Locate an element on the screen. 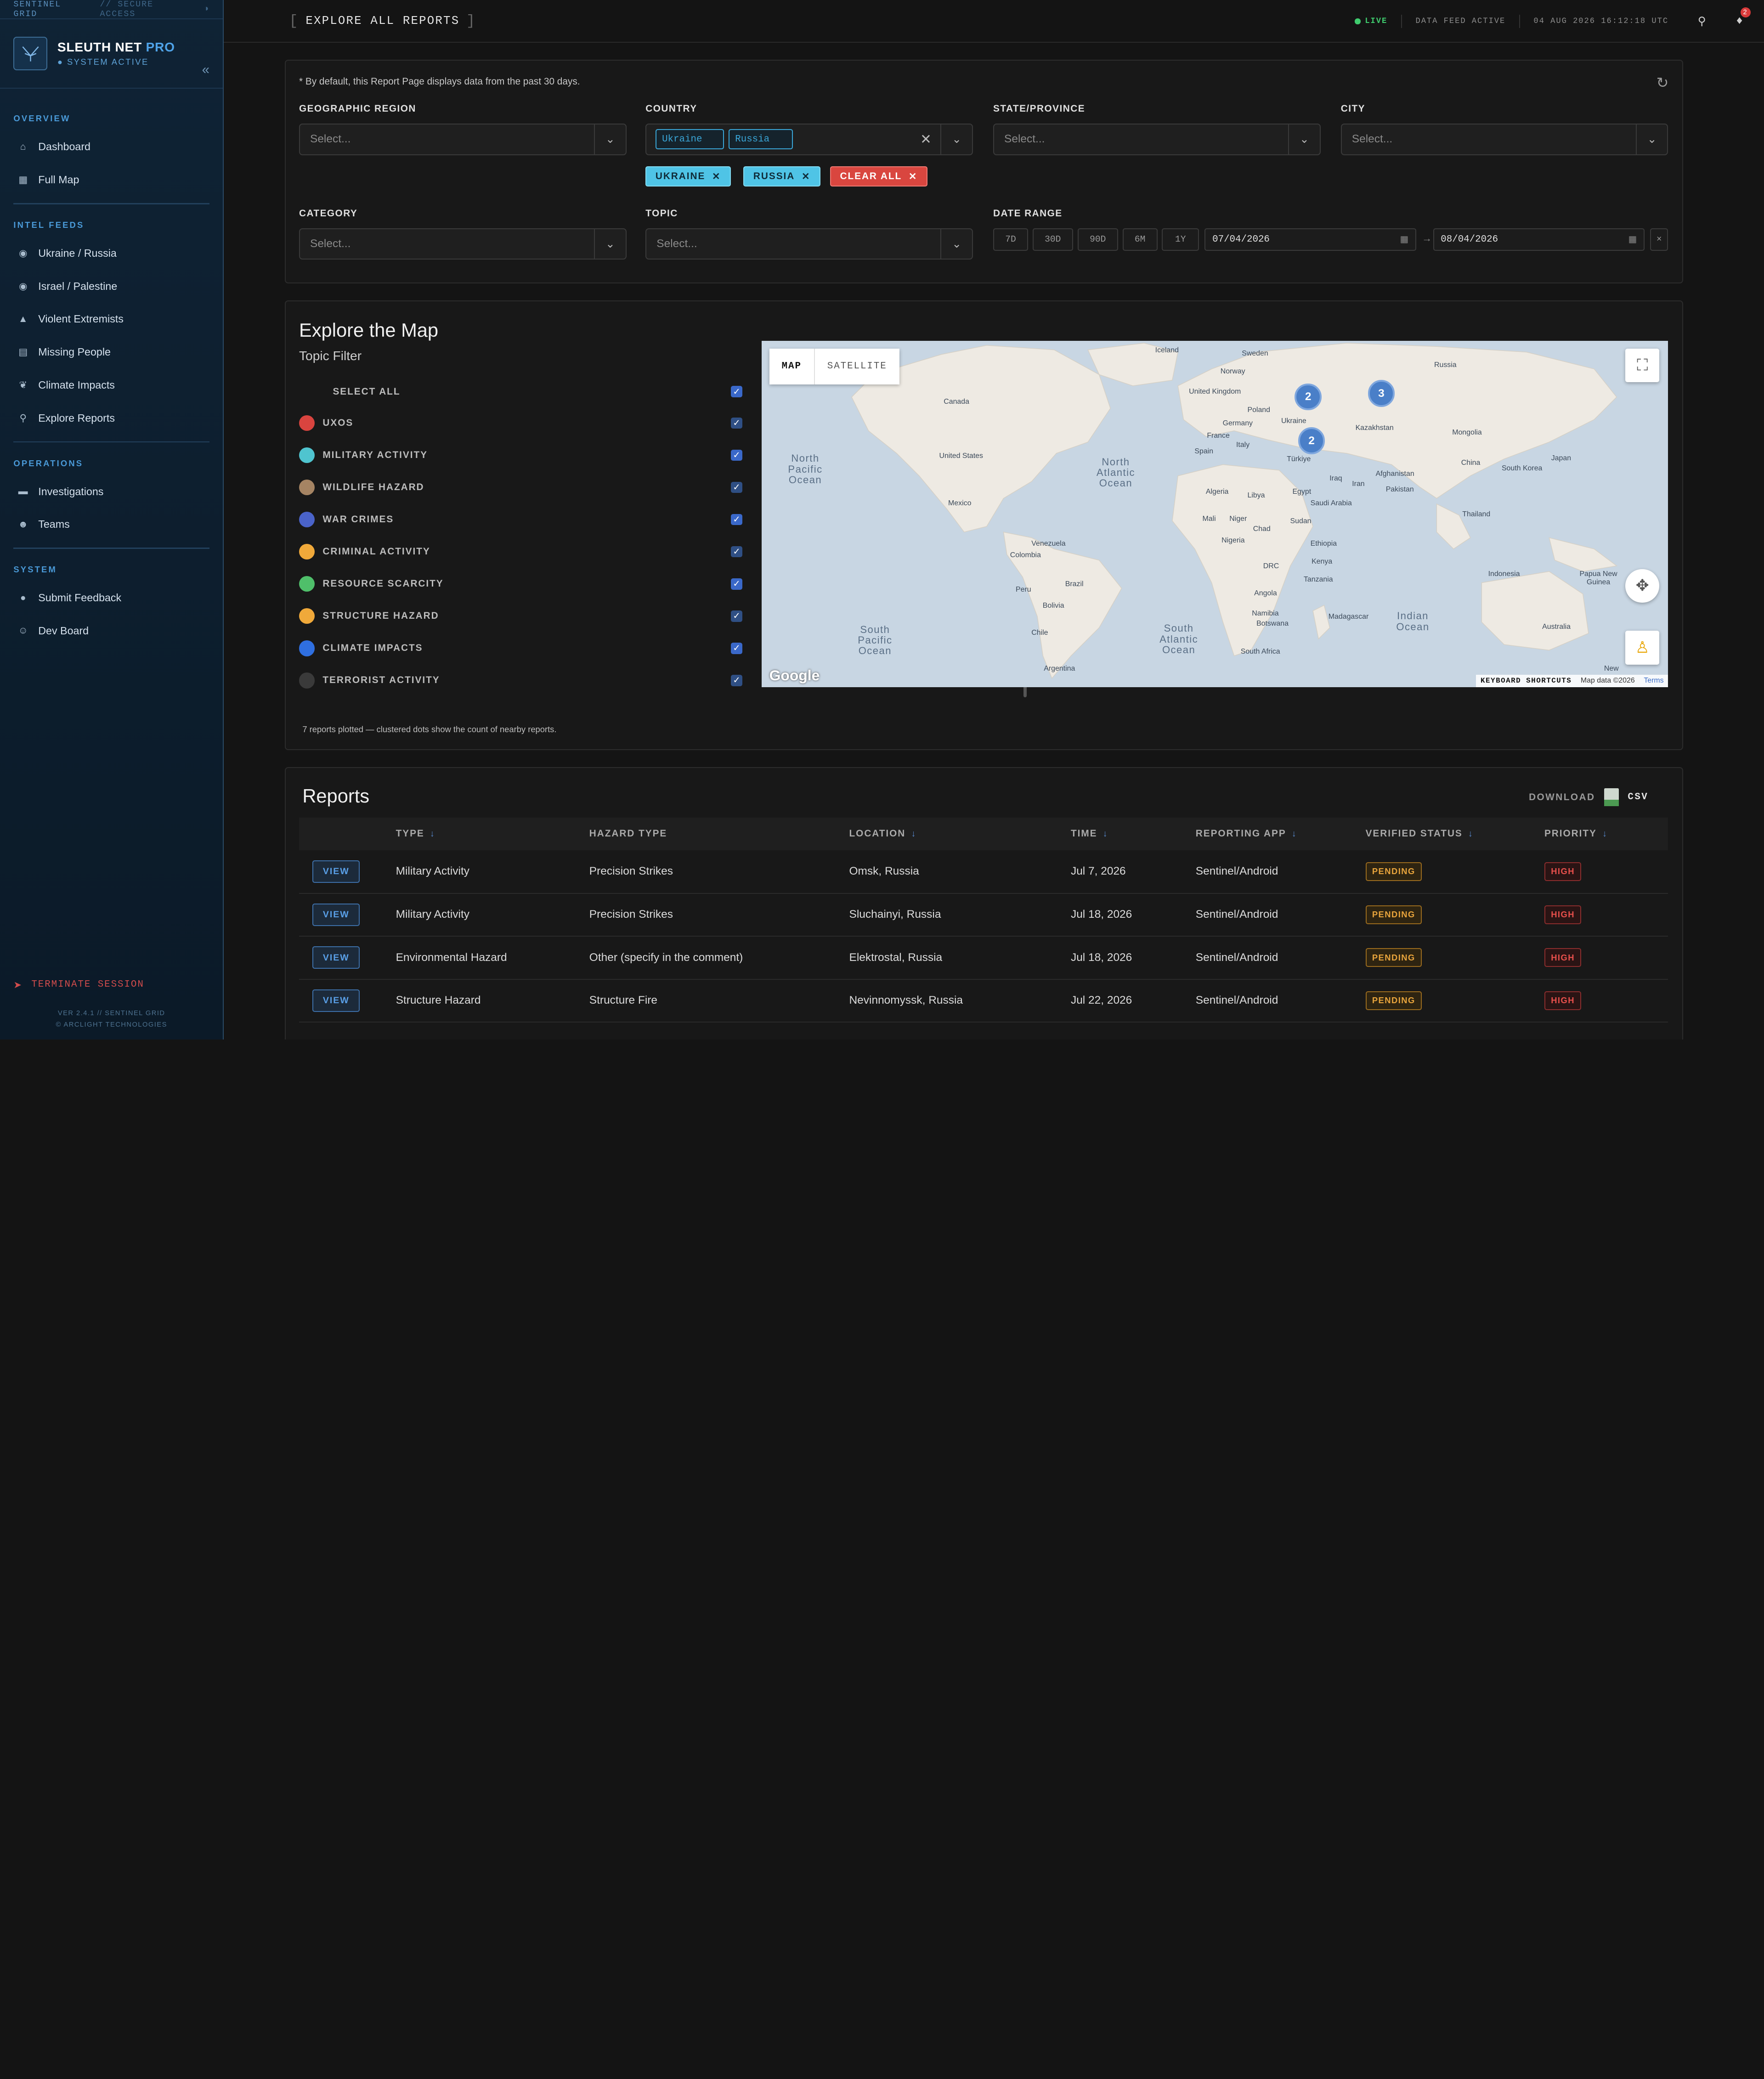 This screenshot has height=2079, width=1764. collapse-sidebar-icon: « is located at coordinates (205, 70).